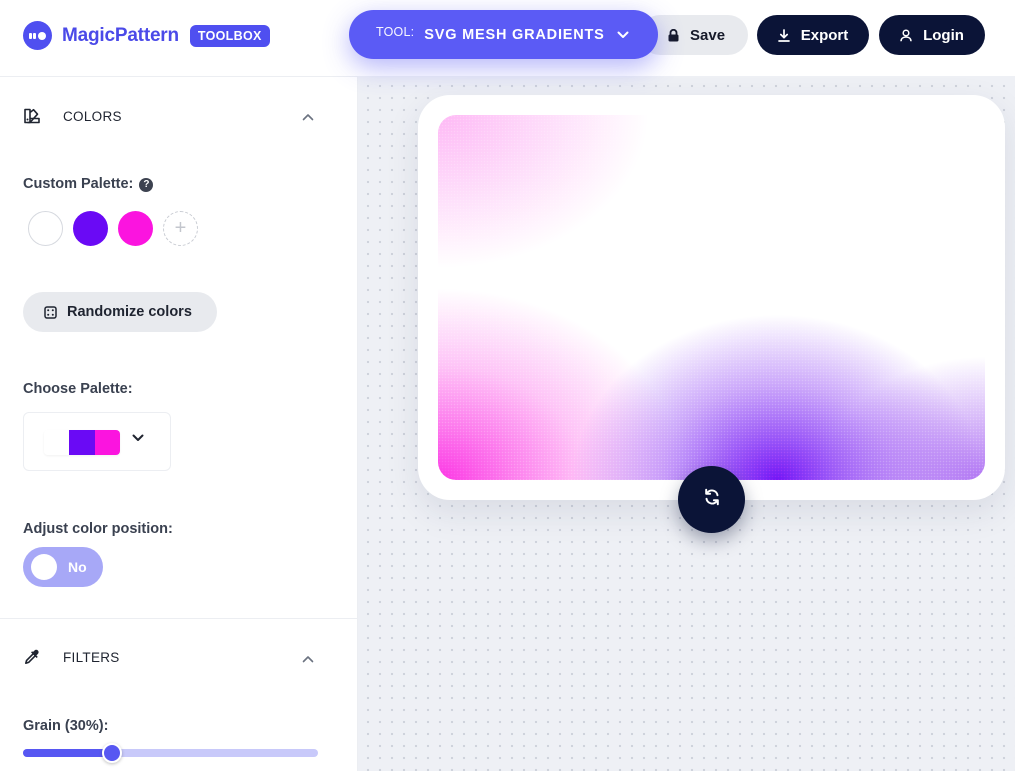  What do you see at coordinates (135, 228) in the screenshot?
I see `swatch-pink` at bounding box center [135, 228].